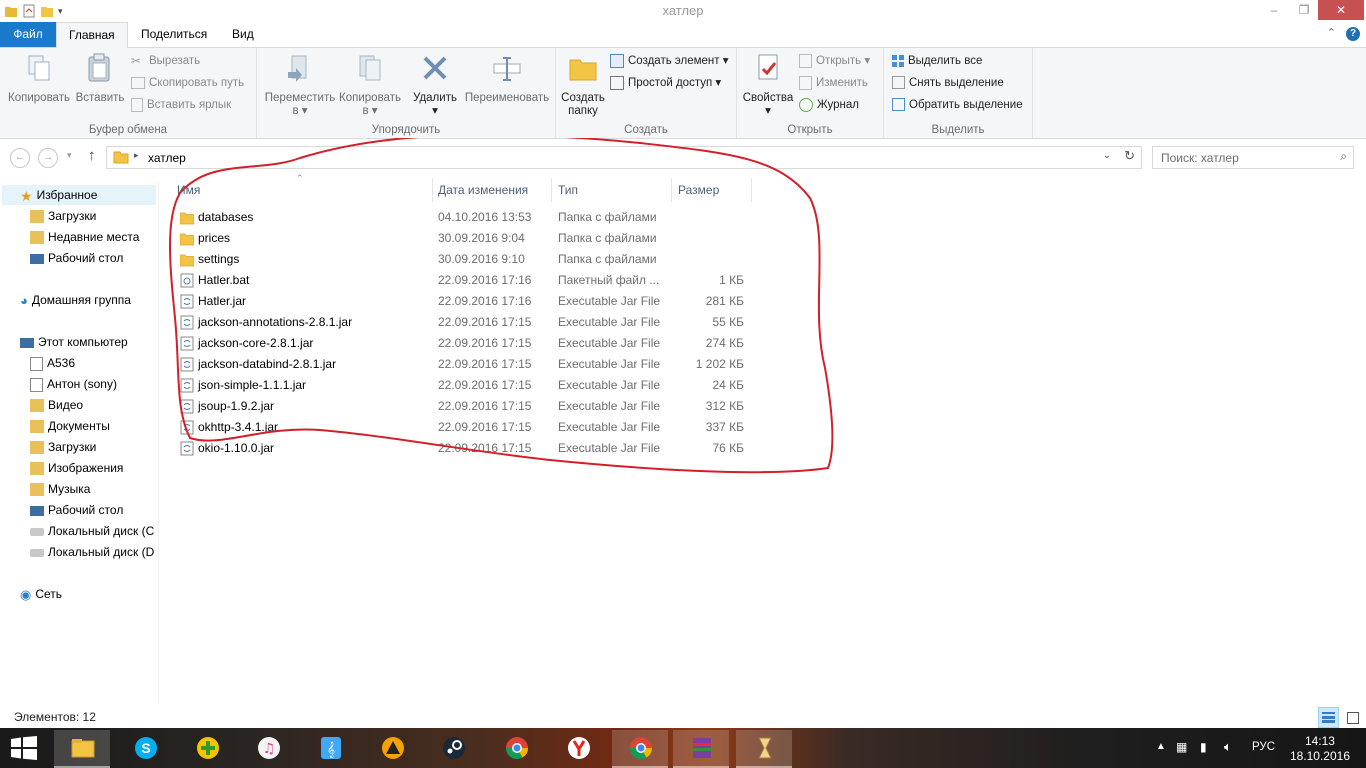 The width and height of the screenshot is (1366, 768). I want to click on clock: 14:13 18.10.2016, so click(1320, 749).